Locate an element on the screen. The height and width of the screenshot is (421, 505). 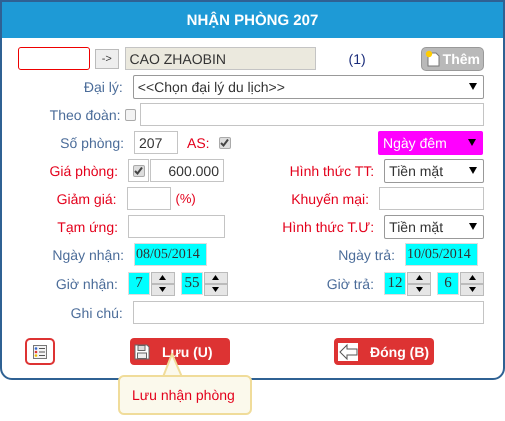
guest-count: (1) is located at coordinates (357, 58).